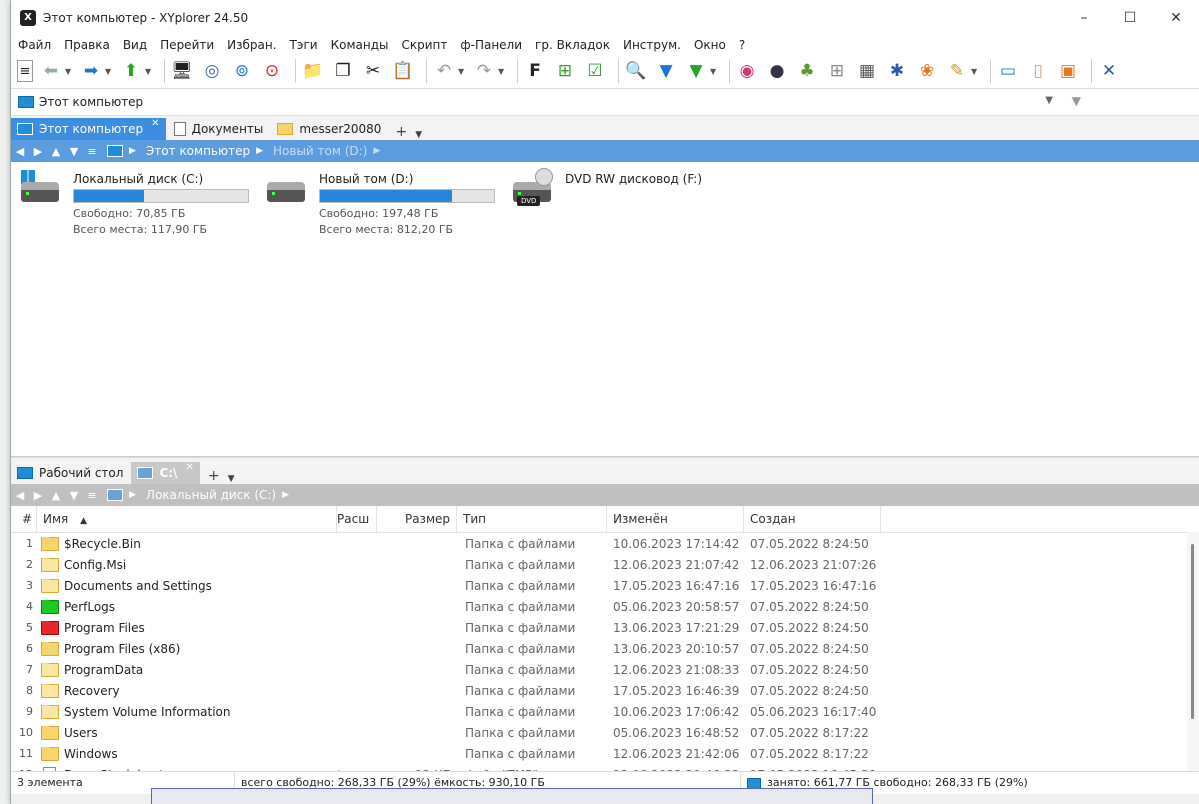 The height and width of the screenshot is (804, 1199). Describe the element at coordinates (532, 519) in the screenshot. I see `column-type: Тип` at that location.